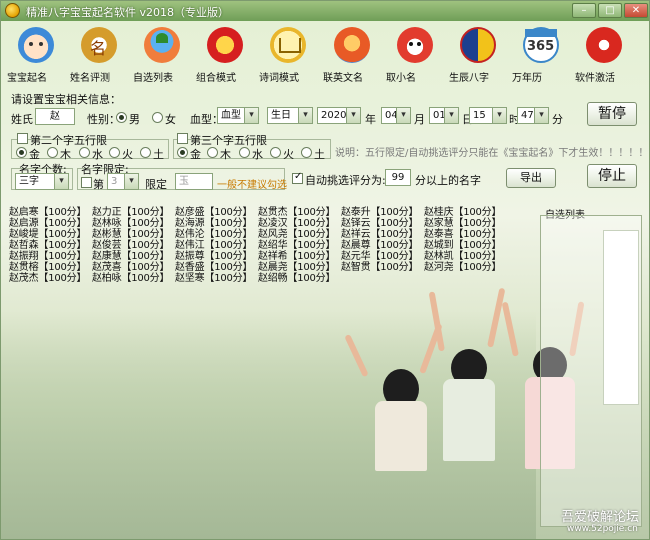 The height and width of the screenshot is (540, 650). I want to click on tool-calendar: 万年历, so click(541, 56).